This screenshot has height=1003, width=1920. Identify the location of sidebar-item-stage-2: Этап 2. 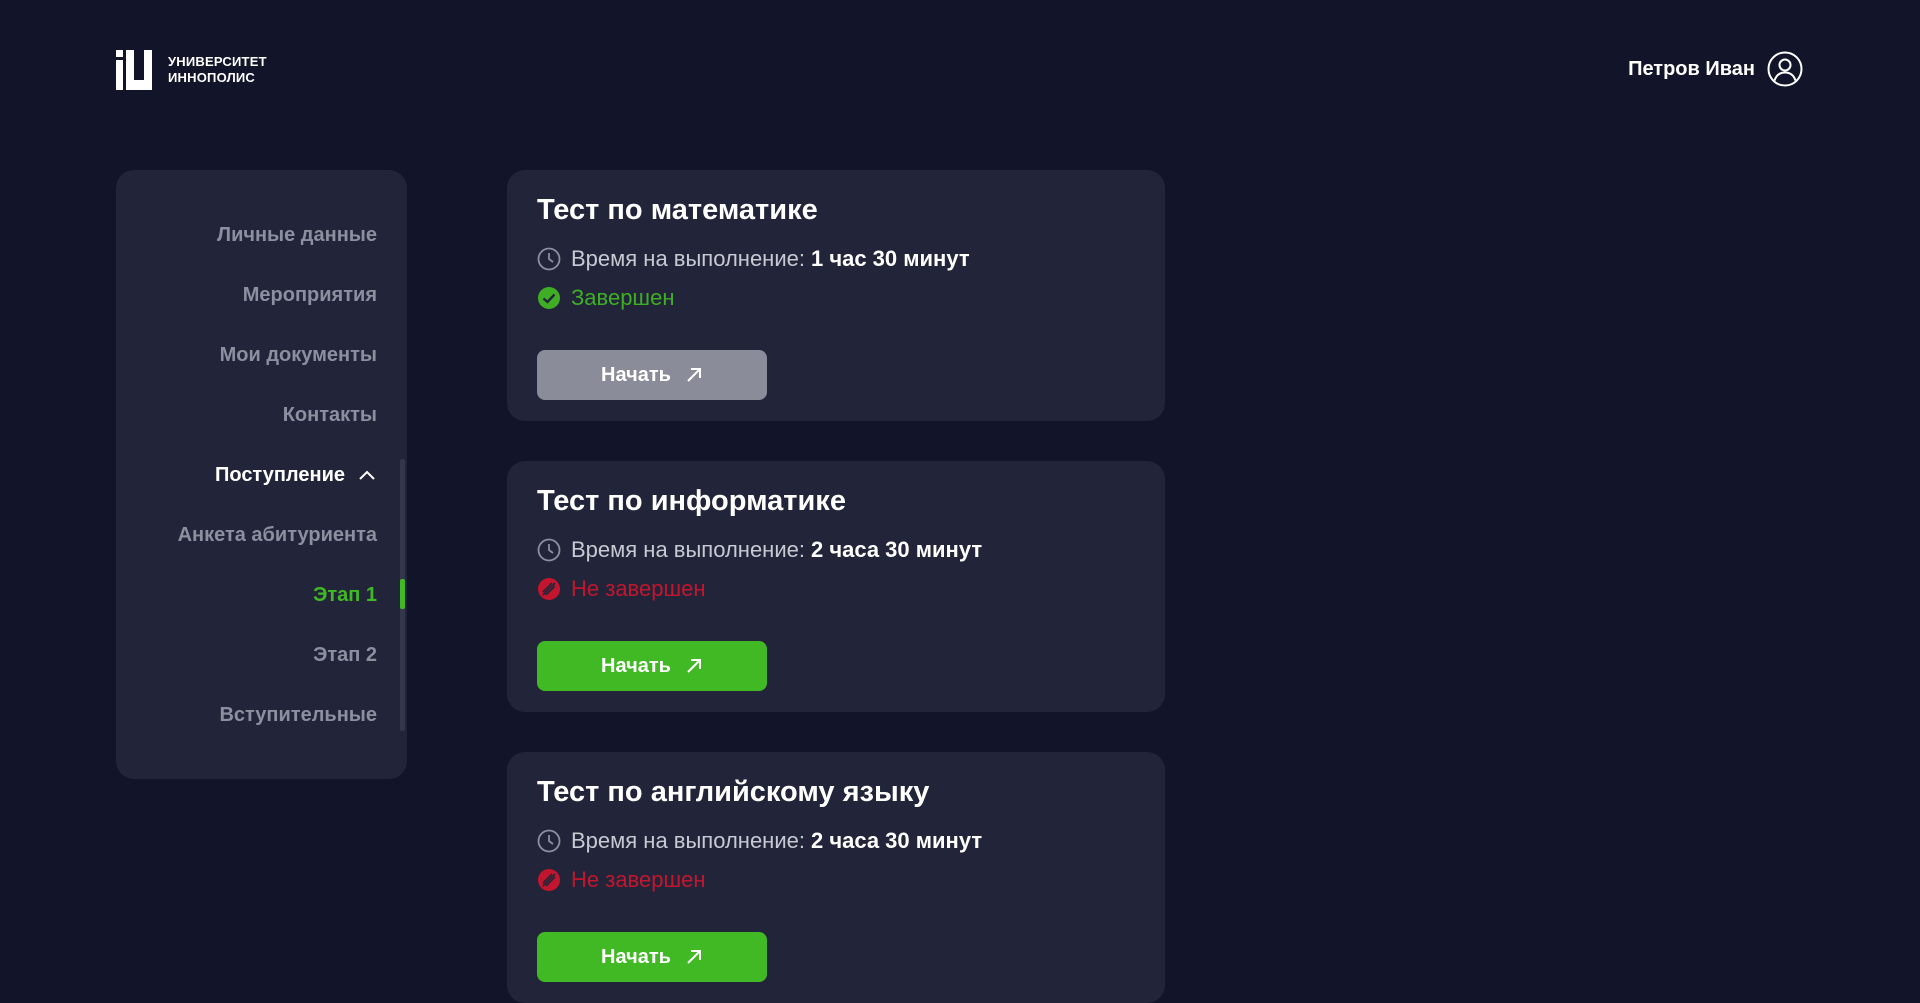
(345, 655).